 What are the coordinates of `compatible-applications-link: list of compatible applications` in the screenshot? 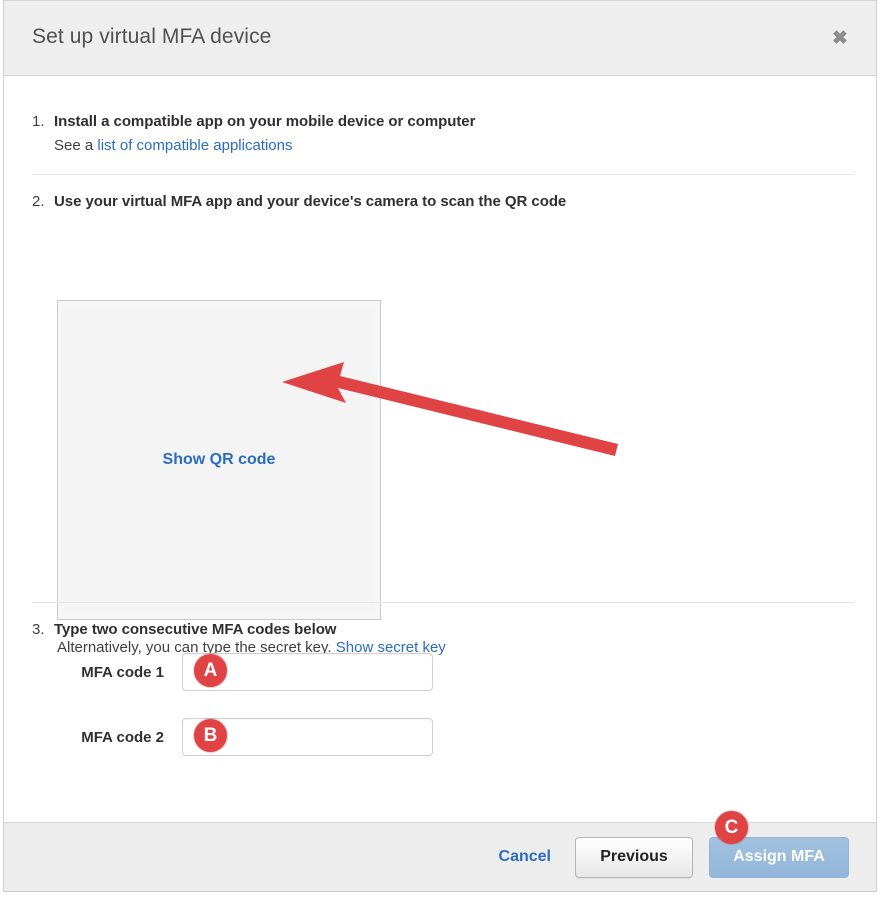 It's located at (194, 145).